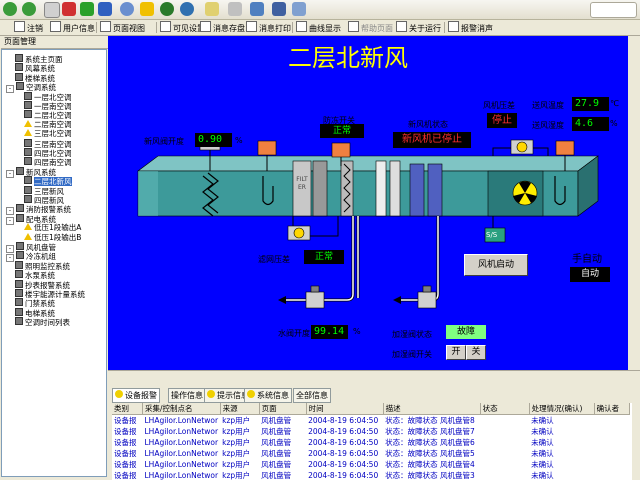  Describe the element at coordinates (470, 27) in the screenshot. I see `alarm-mute-button: 报警消声` at that location.